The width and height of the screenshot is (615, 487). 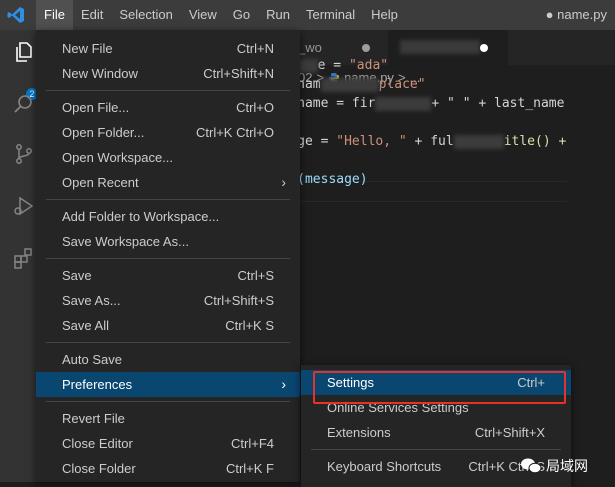 What do you see at coordinates (168, 73) in the screenshot?
I see `menu-item-new-window: New Window Ctrl+Shift+N` at bounding box center [168, 73].